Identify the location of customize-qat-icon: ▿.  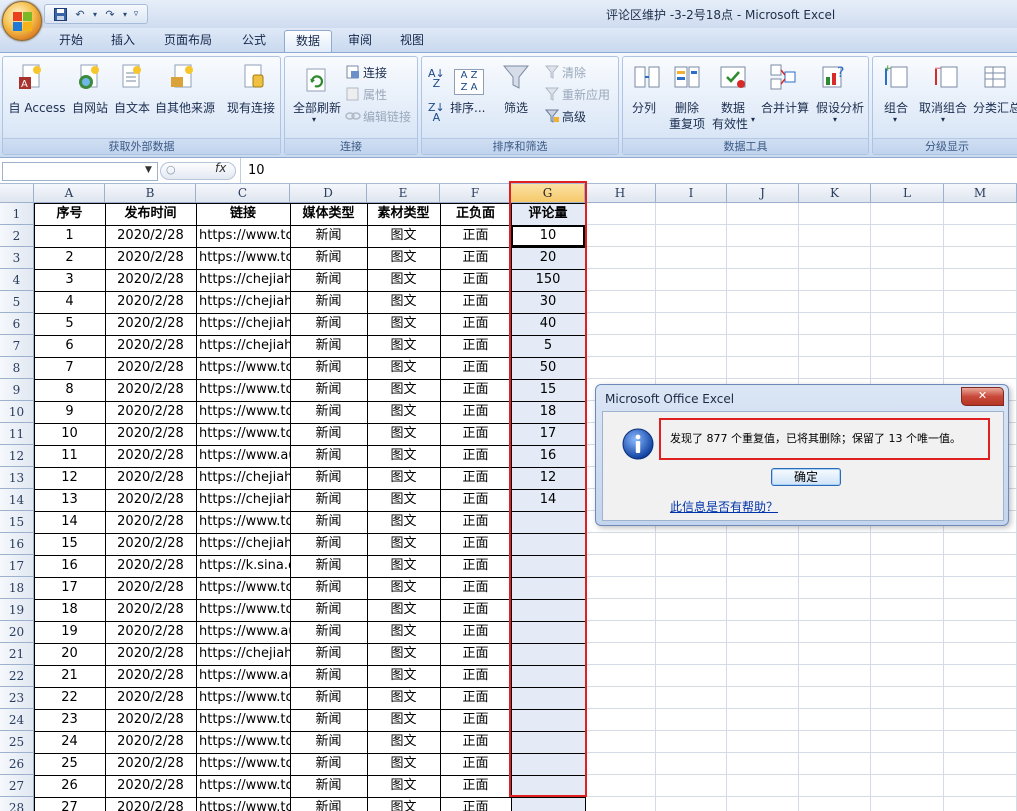
(136, 14).